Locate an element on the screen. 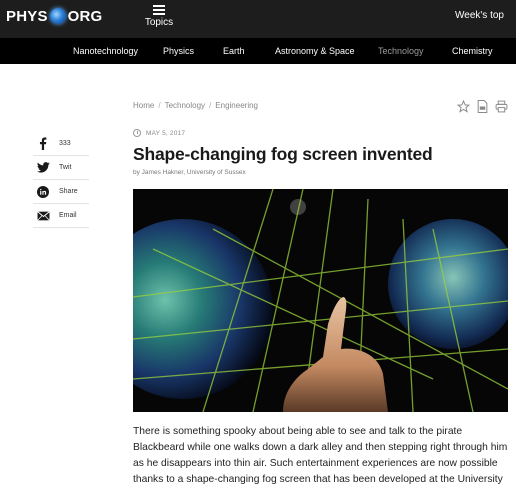 This screenshot has height=487, width=516. linkedin-label: Share is located at coordinates (68, 191).